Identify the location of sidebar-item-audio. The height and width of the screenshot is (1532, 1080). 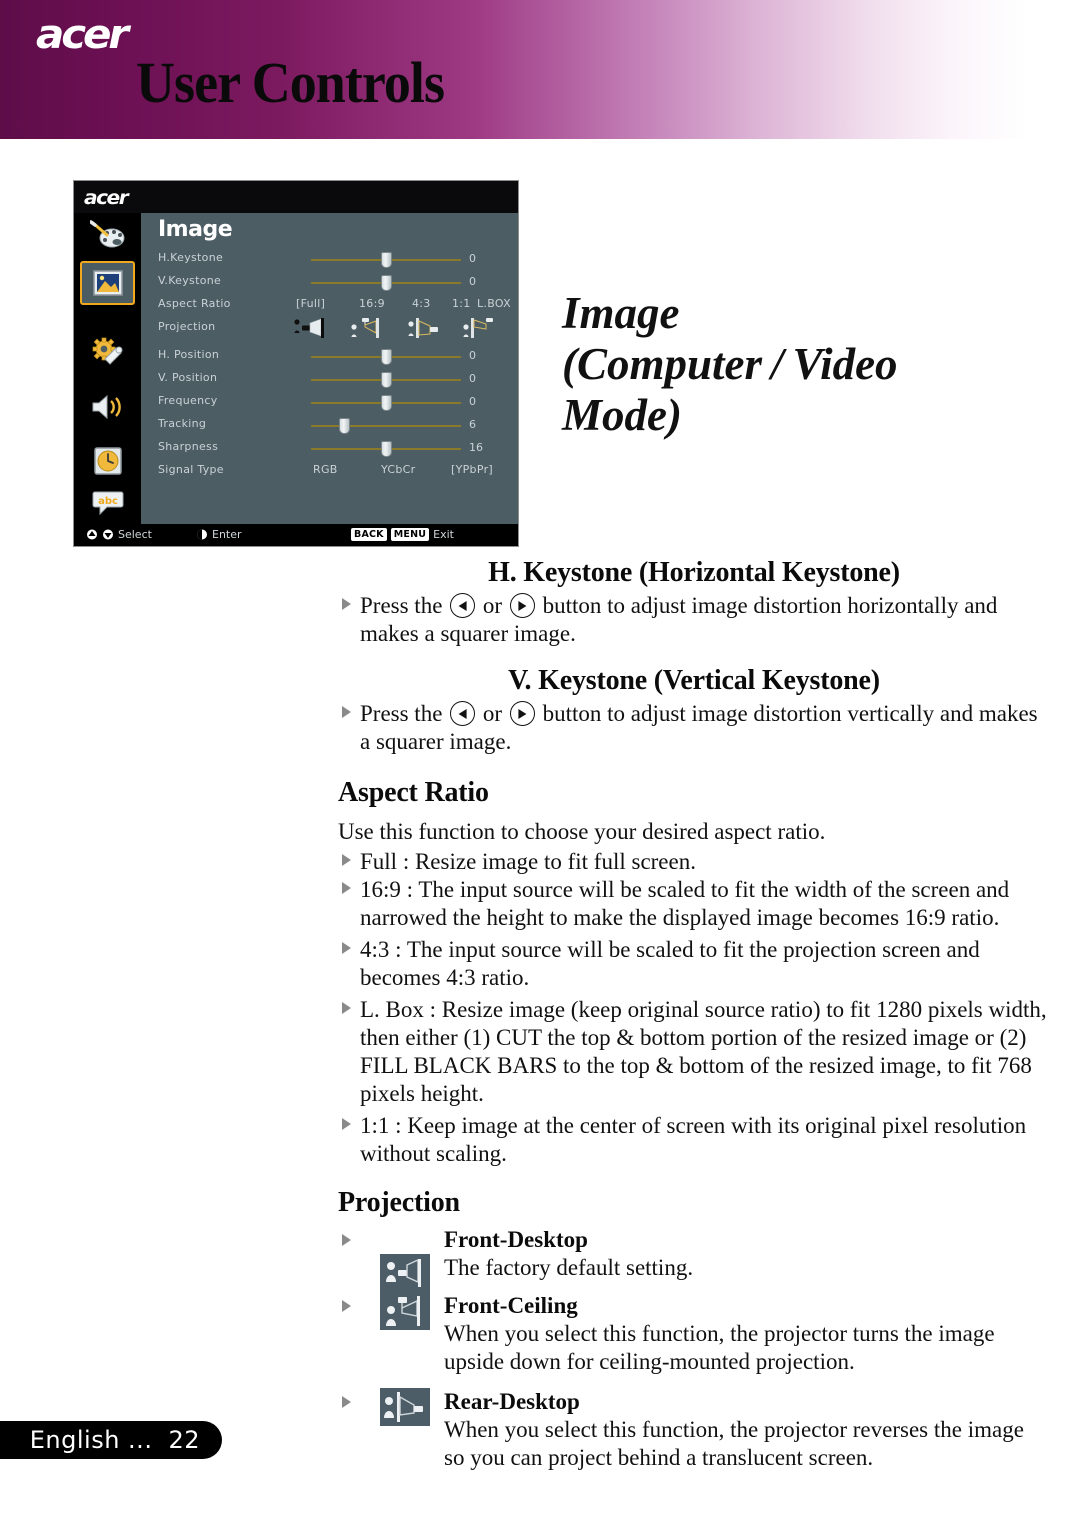
(107, 407).